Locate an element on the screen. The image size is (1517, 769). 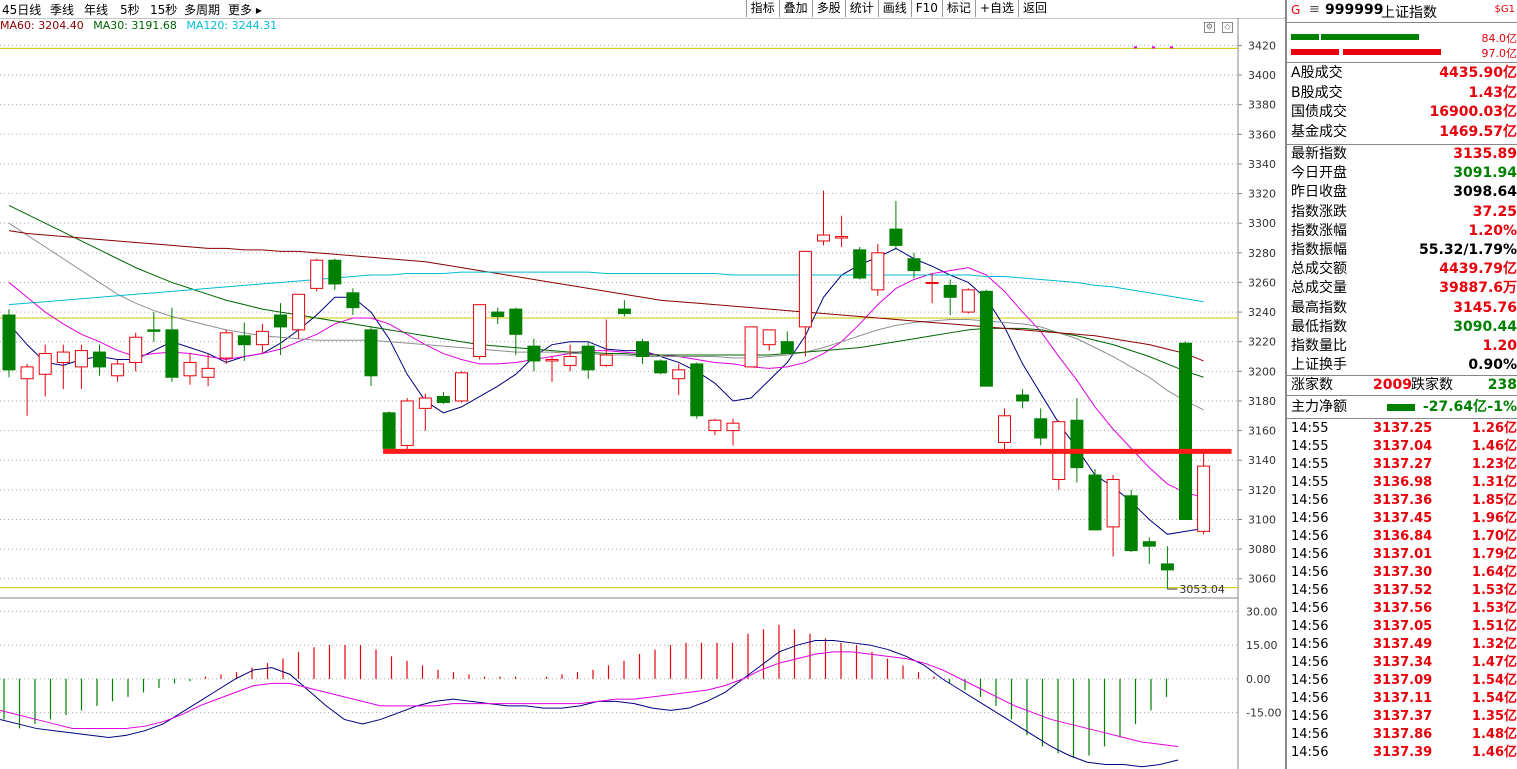
tick-volume: 1.53亿 is located at coordinates (1494, 590).